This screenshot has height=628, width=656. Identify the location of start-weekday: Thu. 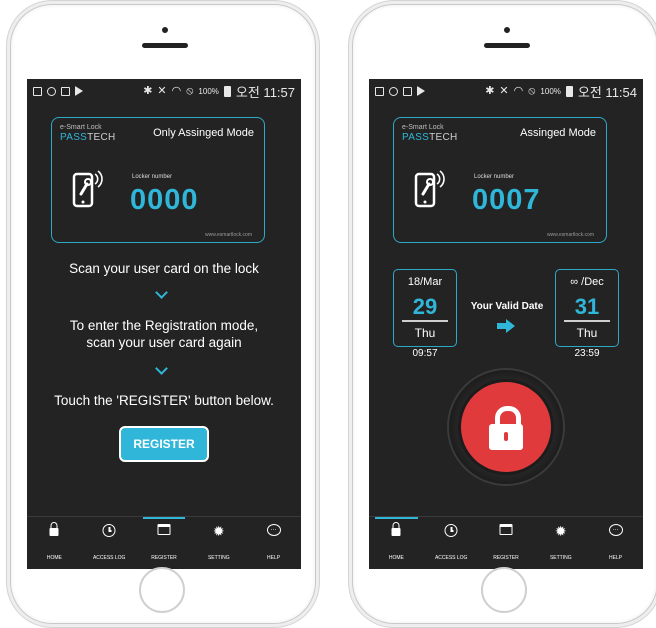
(425, 333).